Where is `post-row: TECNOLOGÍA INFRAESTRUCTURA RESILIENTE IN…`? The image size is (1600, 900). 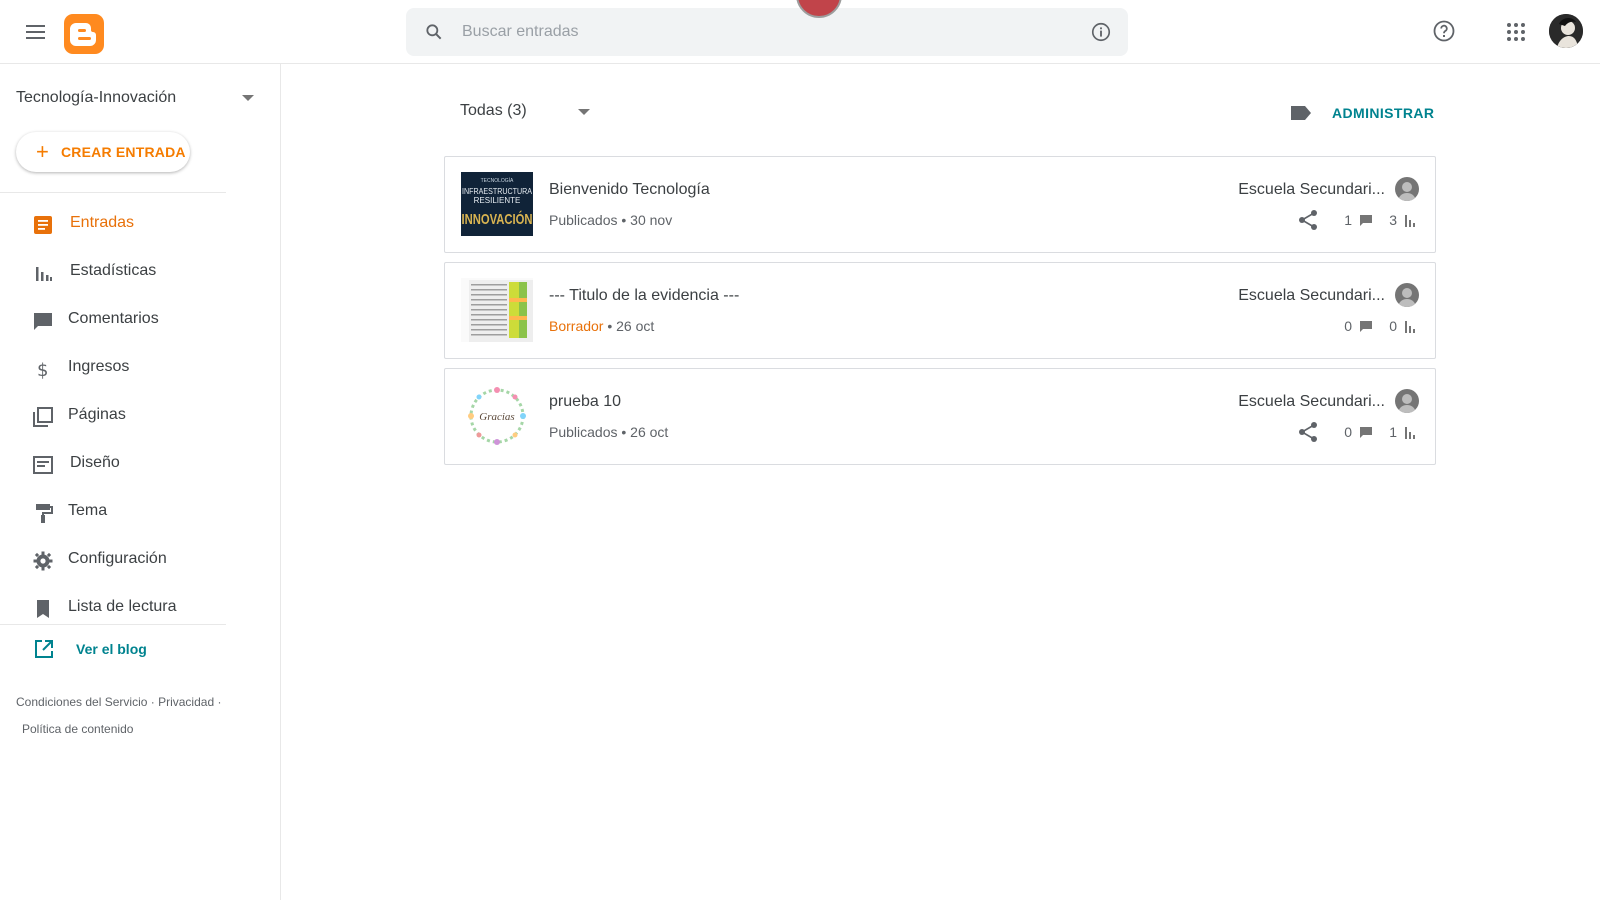 post-row: TECNOLOGÍA INFRAESTRUCTURA RESILIENTE IN… is located at coordinates (940, 204).